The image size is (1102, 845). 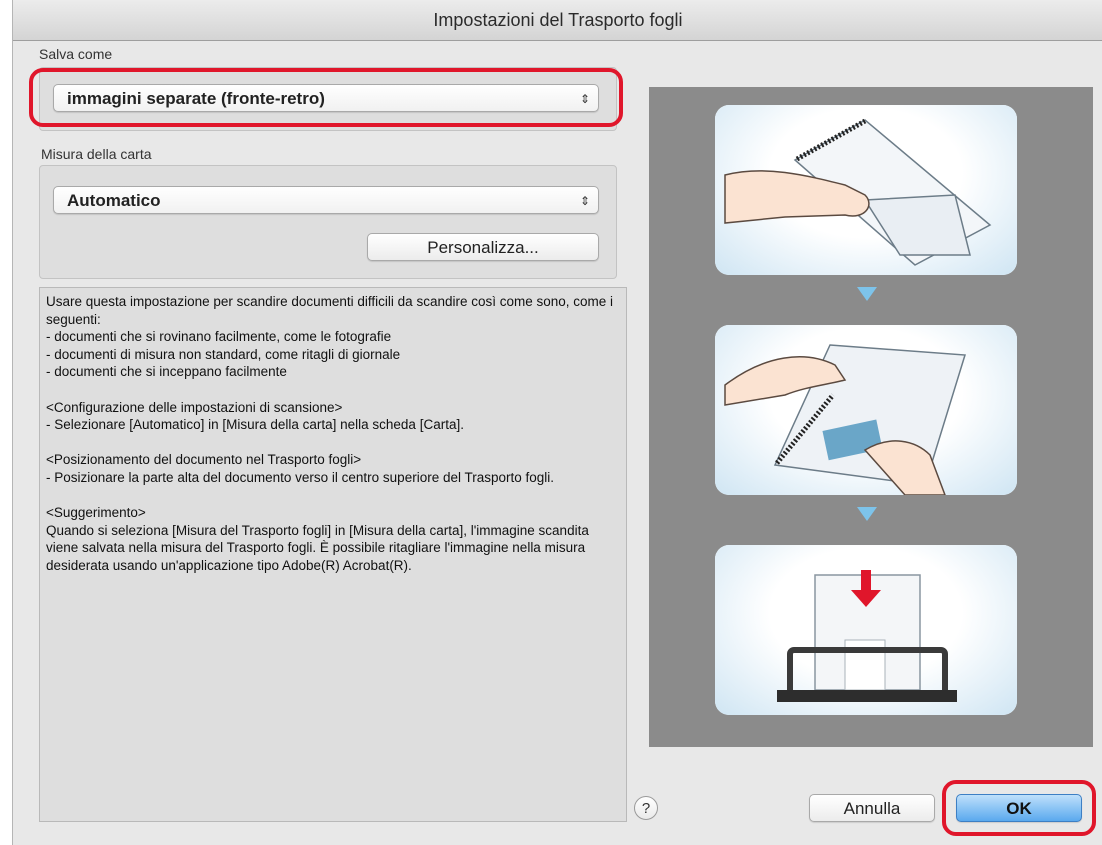 What do you see at coordinates (1019, 808) in the screenshot?
I see `ok-highlight` at bounding box center [1019, 808].